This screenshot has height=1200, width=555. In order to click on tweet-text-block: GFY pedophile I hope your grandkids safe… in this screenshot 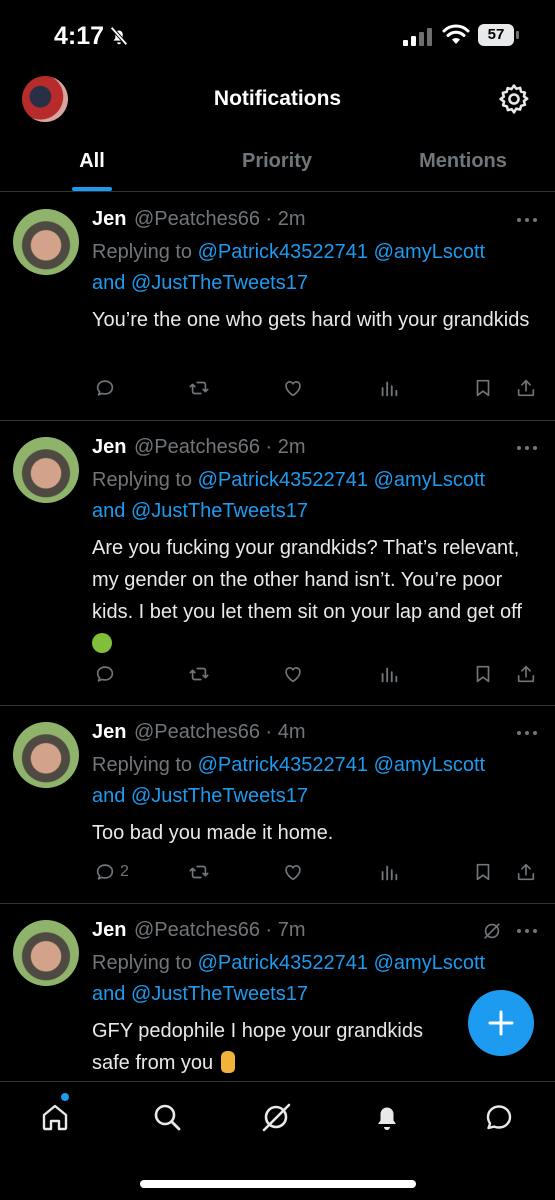, I will do `click(312, 1047)`.